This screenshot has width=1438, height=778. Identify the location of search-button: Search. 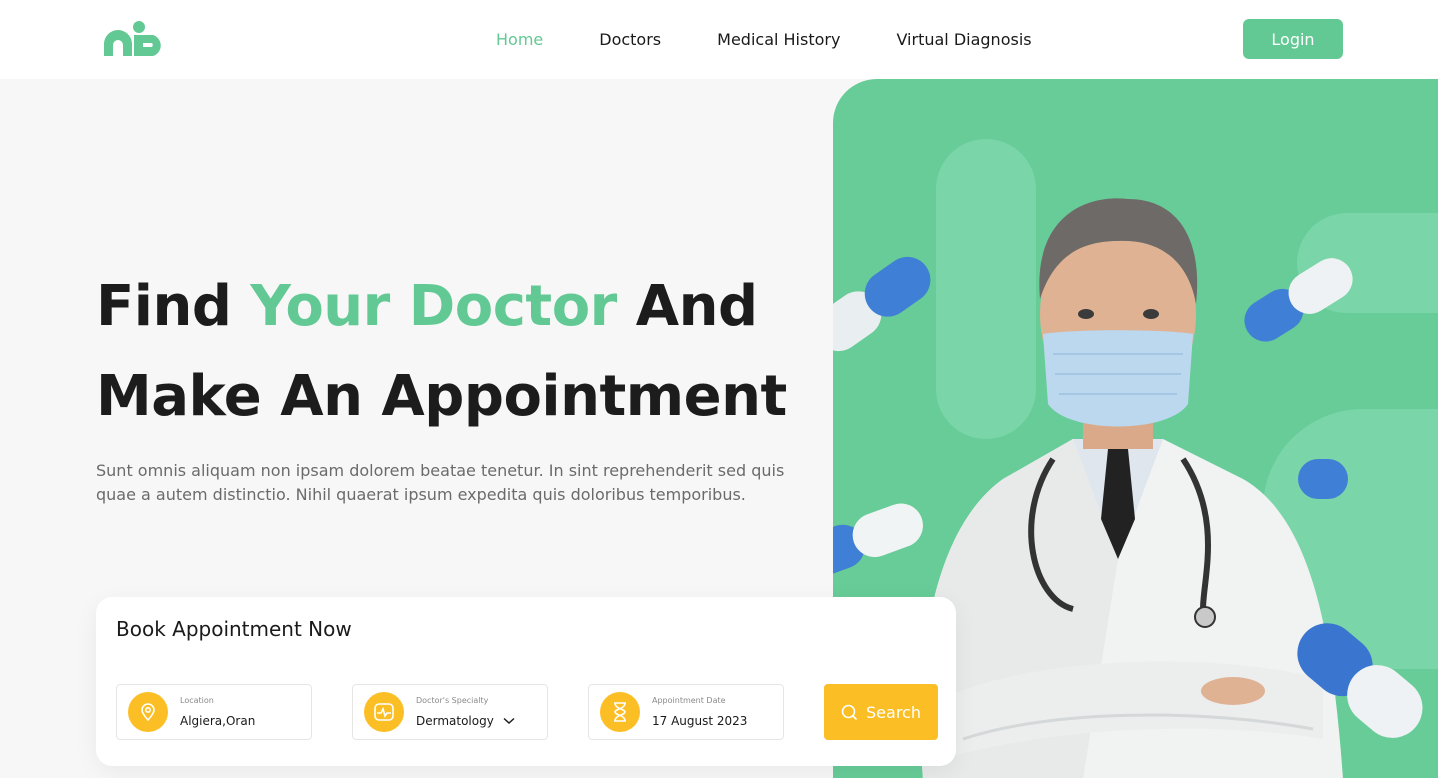
(881, 712).